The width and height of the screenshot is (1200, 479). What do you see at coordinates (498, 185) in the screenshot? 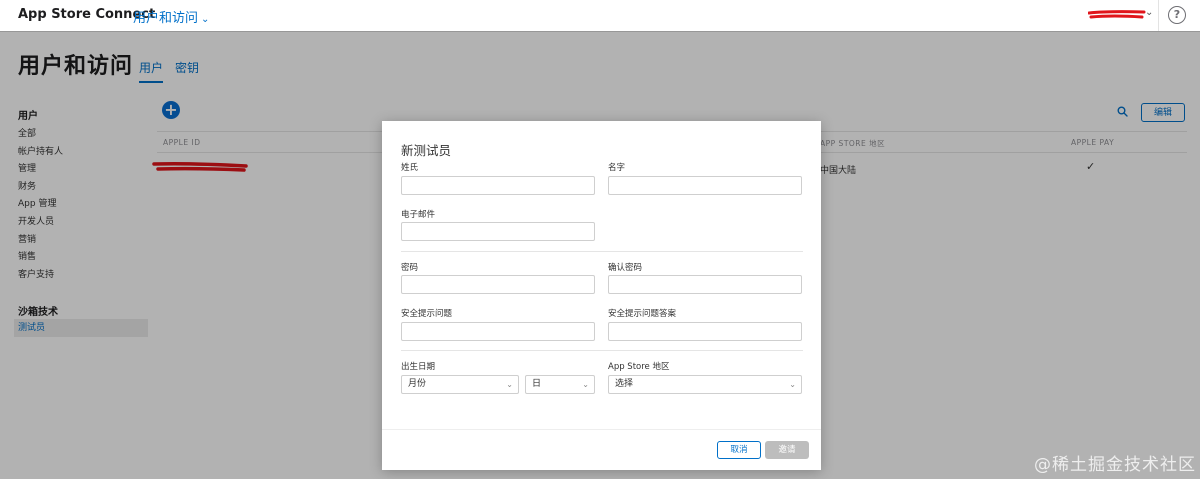
I see `last-name-field` at bounding box center [498, 185].